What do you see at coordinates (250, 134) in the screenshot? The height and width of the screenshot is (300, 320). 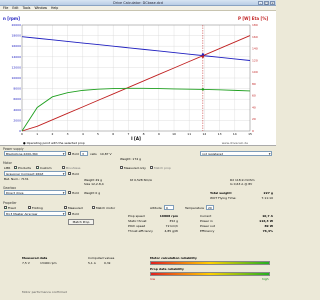 I see `x-tick: 15` at bounding box center [250, 134].